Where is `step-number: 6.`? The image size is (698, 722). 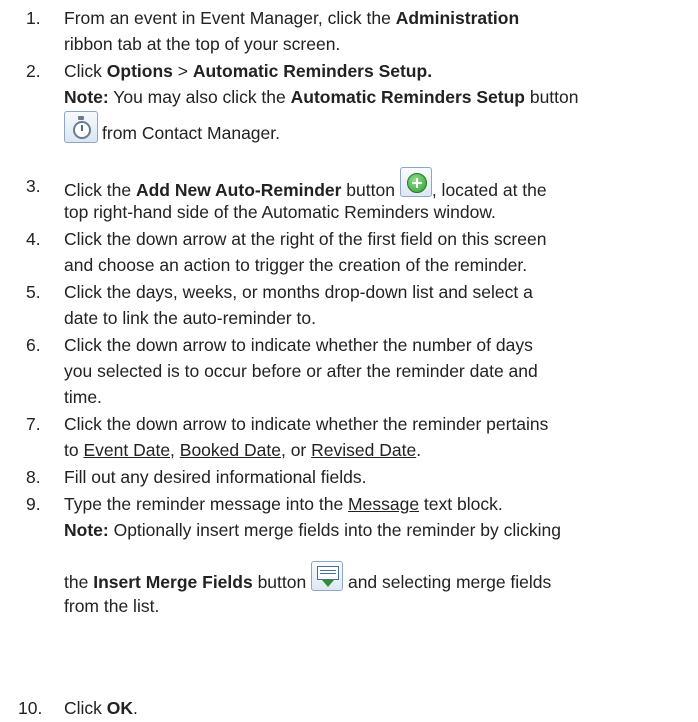 step-number: 6. is located at coordinates (33, 345).